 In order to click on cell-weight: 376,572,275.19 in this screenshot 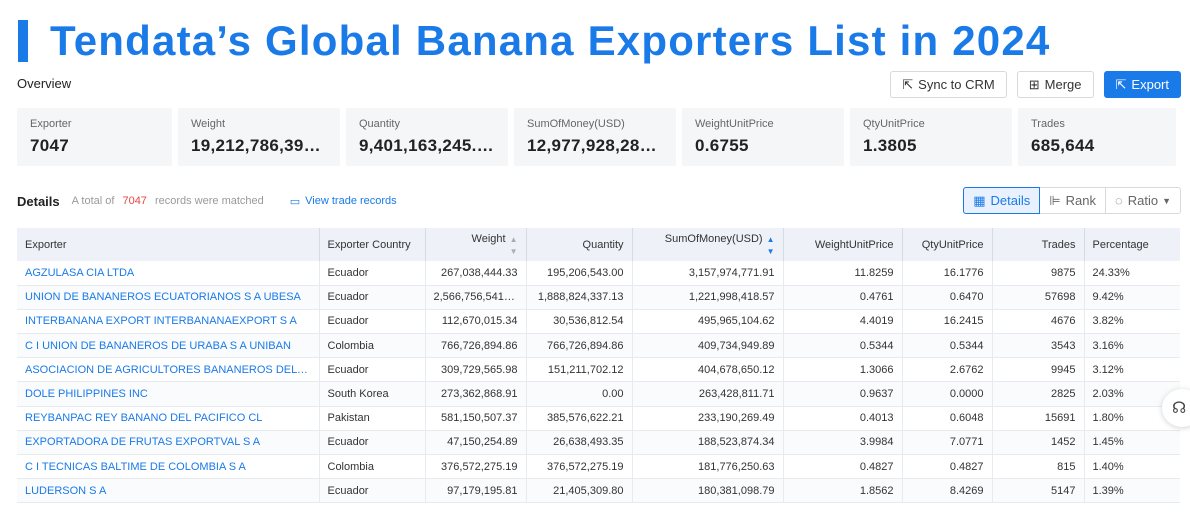, I will do `click(476, 467)`.